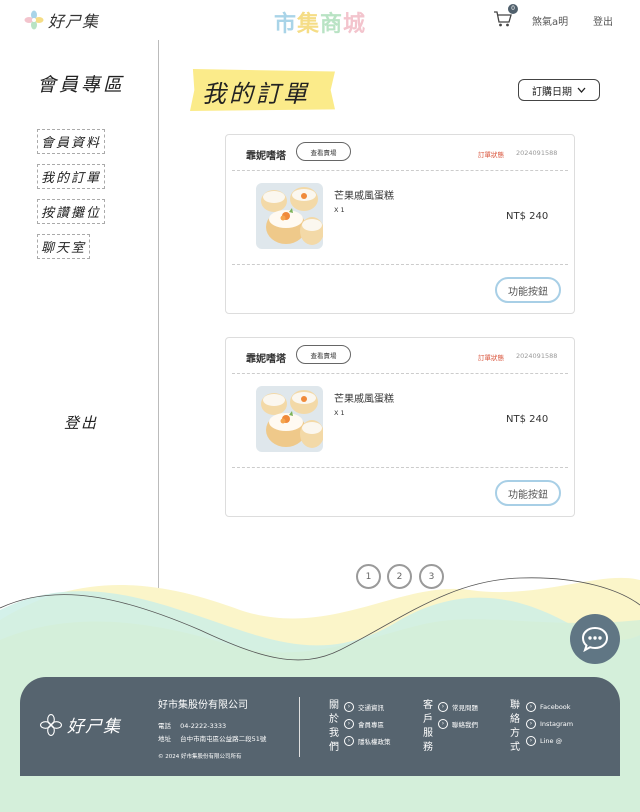 The width and height of the screenshot is (640, 812). I want to click on brand-char: 商, so click(332, 23).